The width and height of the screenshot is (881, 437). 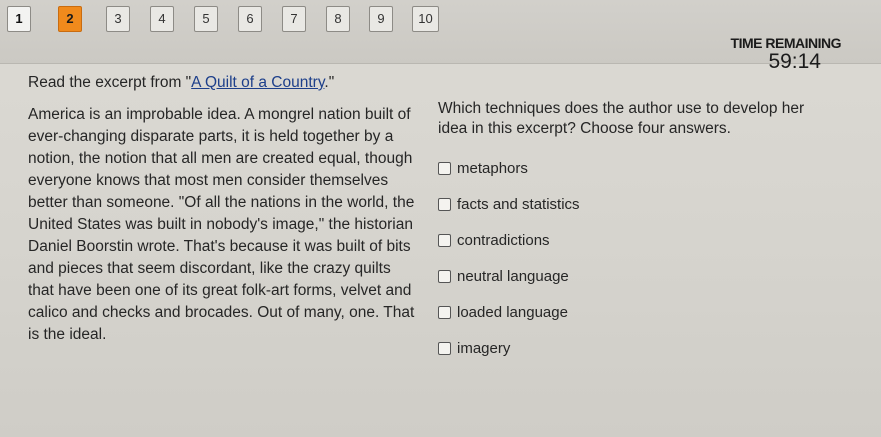 I want to click on time-remaining-label: TIME REMAINING, so click(x=786, y=43).